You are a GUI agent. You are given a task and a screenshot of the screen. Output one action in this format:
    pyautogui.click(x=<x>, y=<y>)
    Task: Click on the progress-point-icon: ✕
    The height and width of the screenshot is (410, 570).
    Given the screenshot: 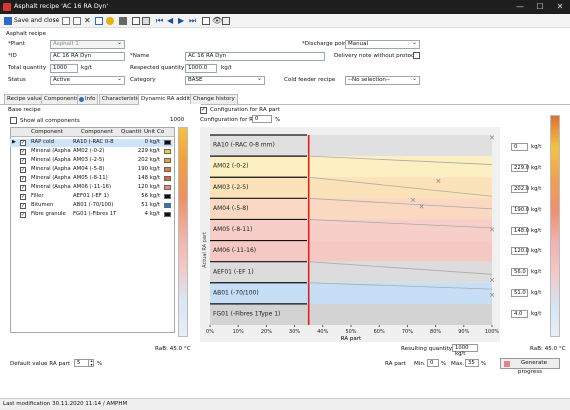 What is the action you would take?
    pyautogui.click(x=492, y=230)
    